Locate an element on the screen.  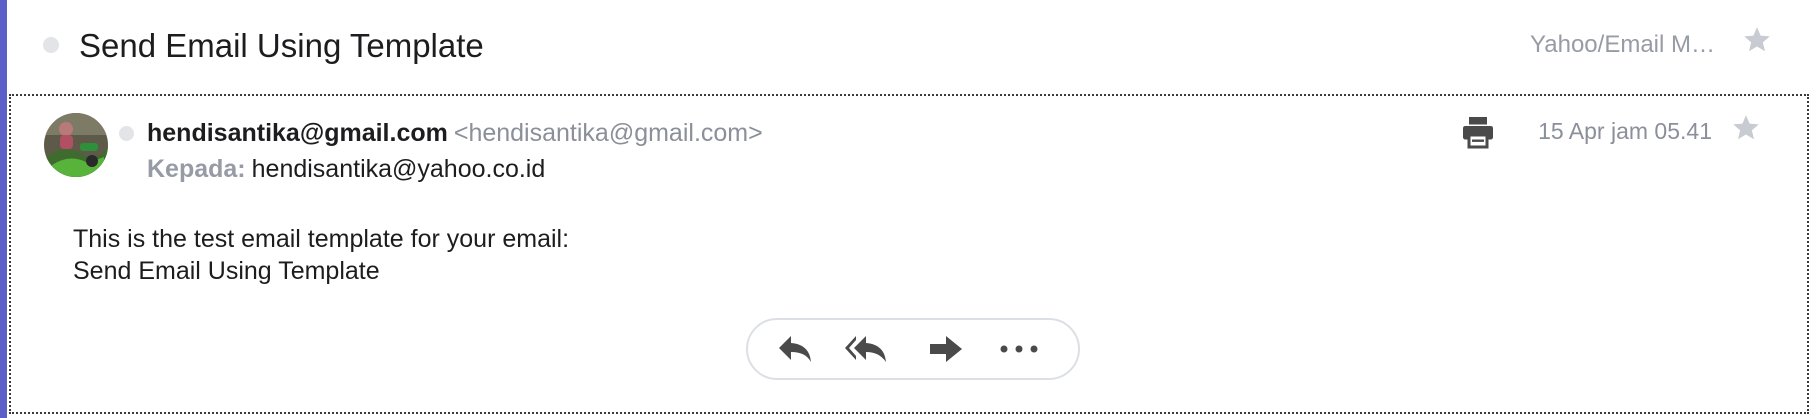
thread-subject: Send Email Using Template is located at coordinates (281, 45).